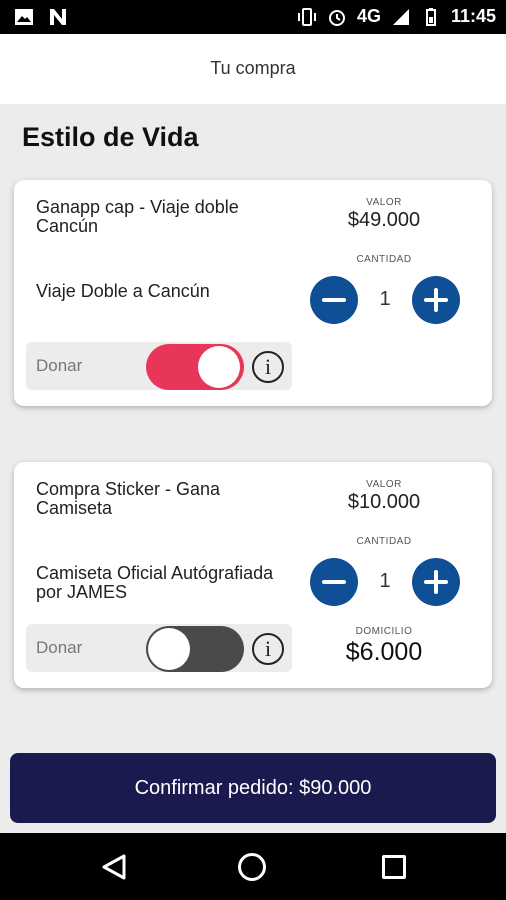 This screenshot has height=900, width=506. Describe the element at coordinates (368, 16) in the screenshot. I see `network-type: 4G` at that location.